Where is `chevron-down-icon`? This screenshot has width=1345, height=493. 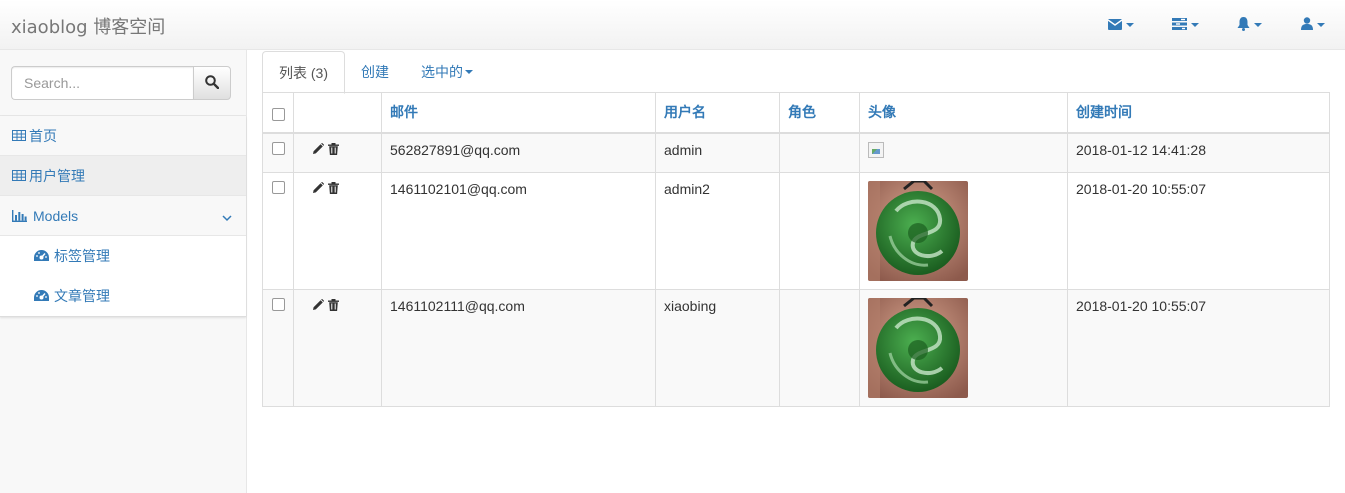
chevron-down-icon is located at coordinates (227, 217).